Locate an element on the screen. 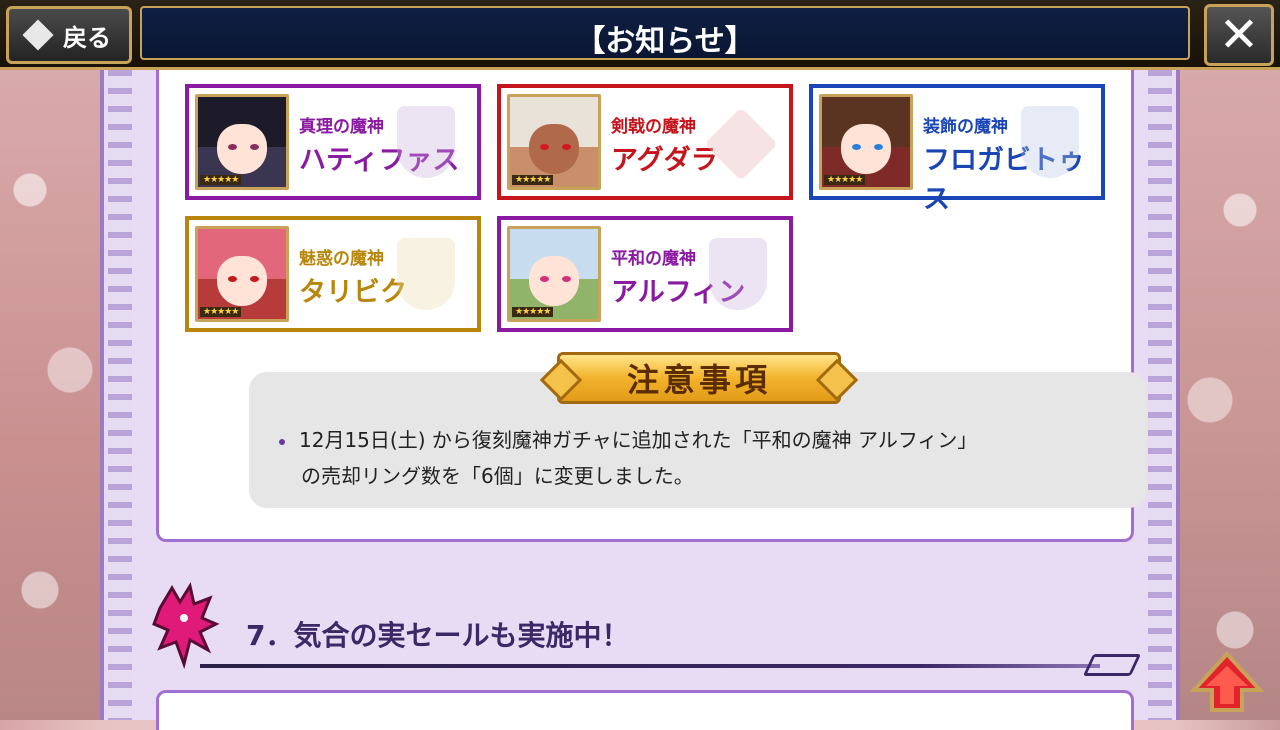 The image size is (1280, 730). character-title: 魅惑の魔神 is located at coordinates (341, 259).